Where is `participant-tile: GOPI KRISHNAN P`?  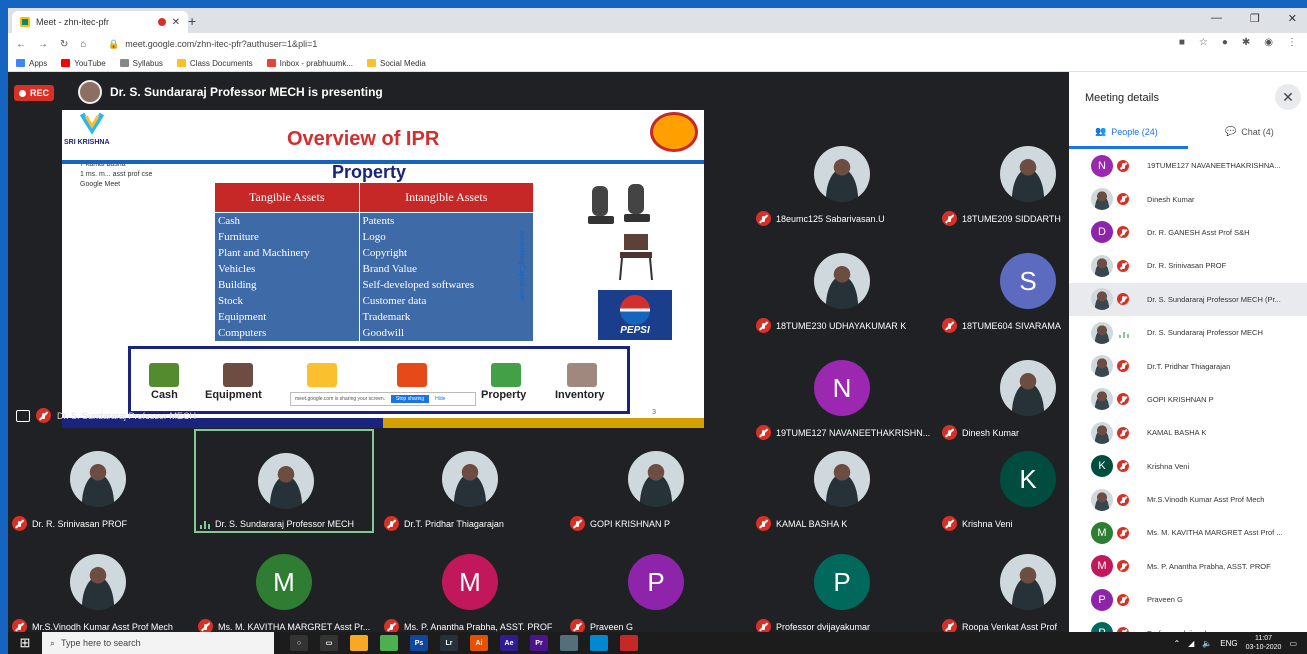 participant-tile: GOPI KRISHNAN P is located at coordinates (656, 481).